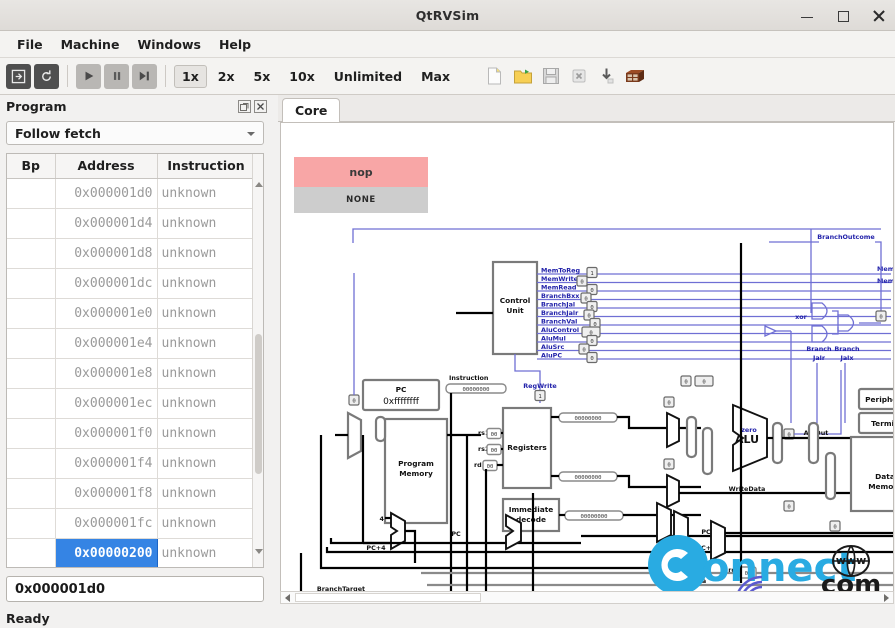  What do you see at coordinates (258, 184) in the screenshot?
I see `scroll-up-arrow-icon` at bounding box center [258, 184].